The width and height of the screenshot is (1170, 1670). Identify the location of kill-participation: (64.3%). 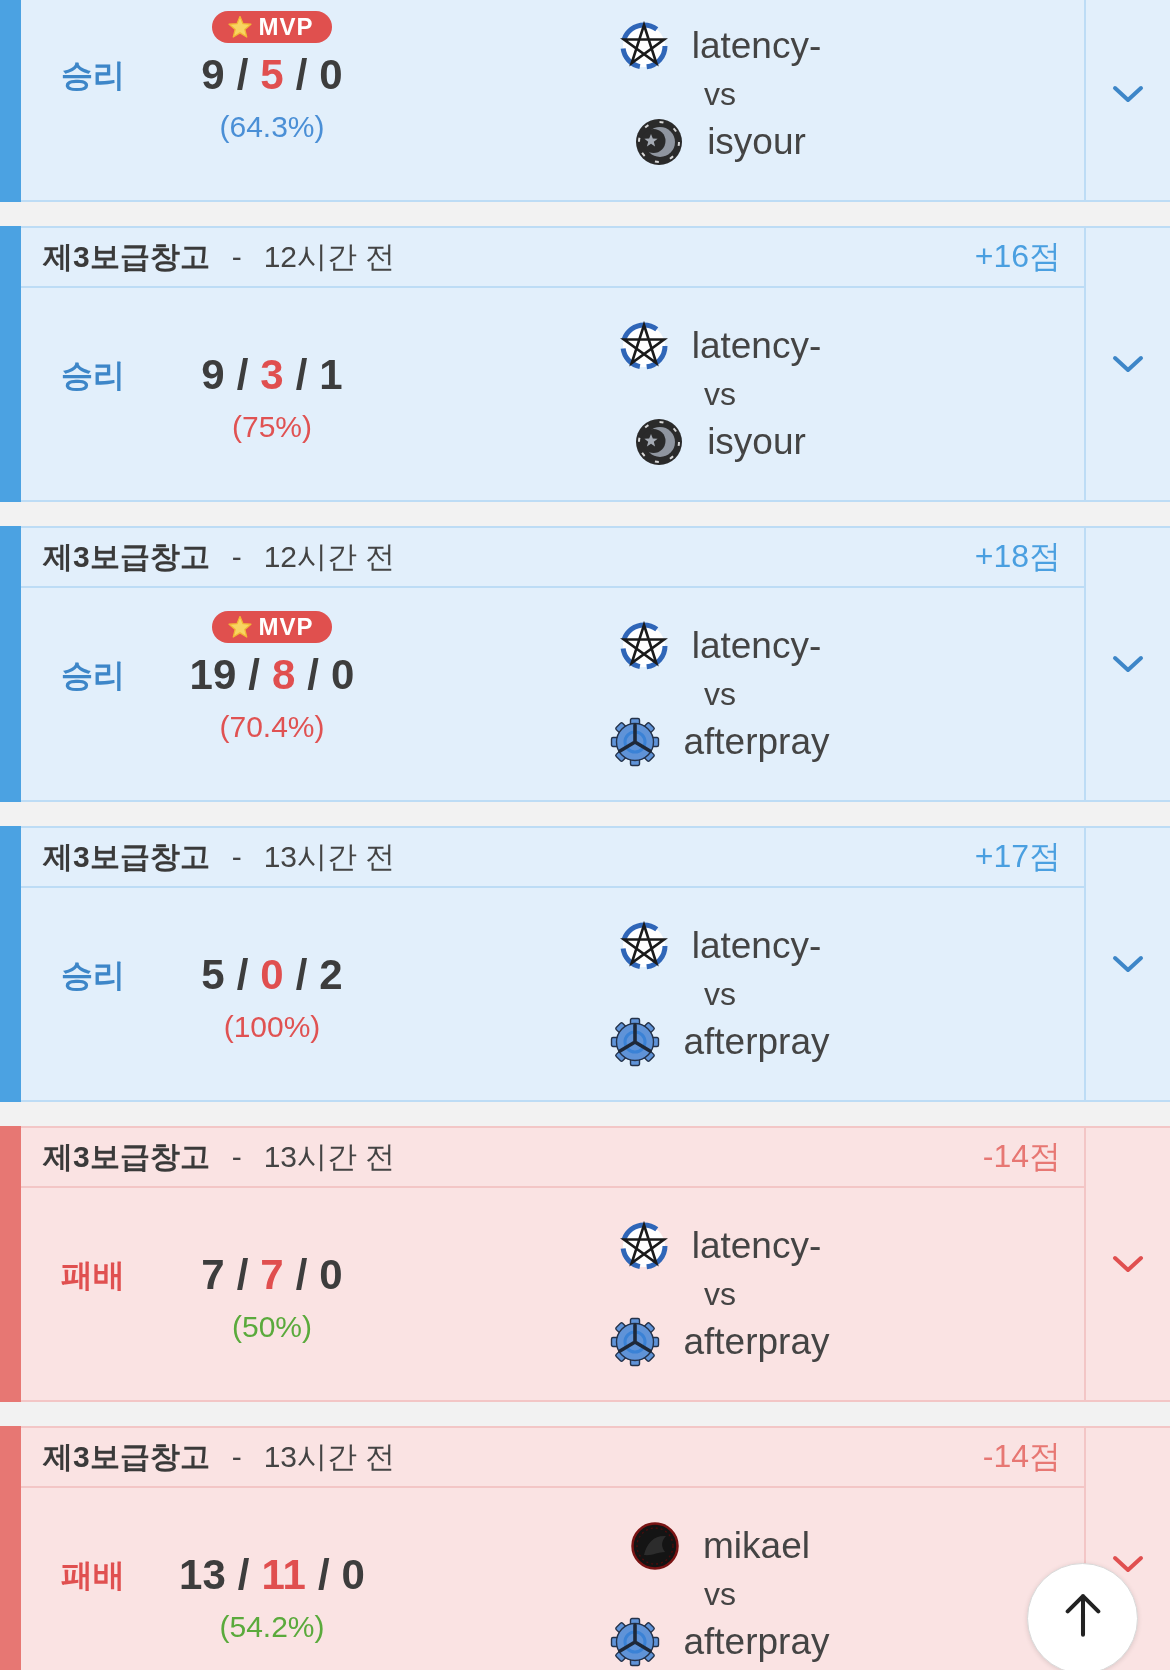
(272, 127).